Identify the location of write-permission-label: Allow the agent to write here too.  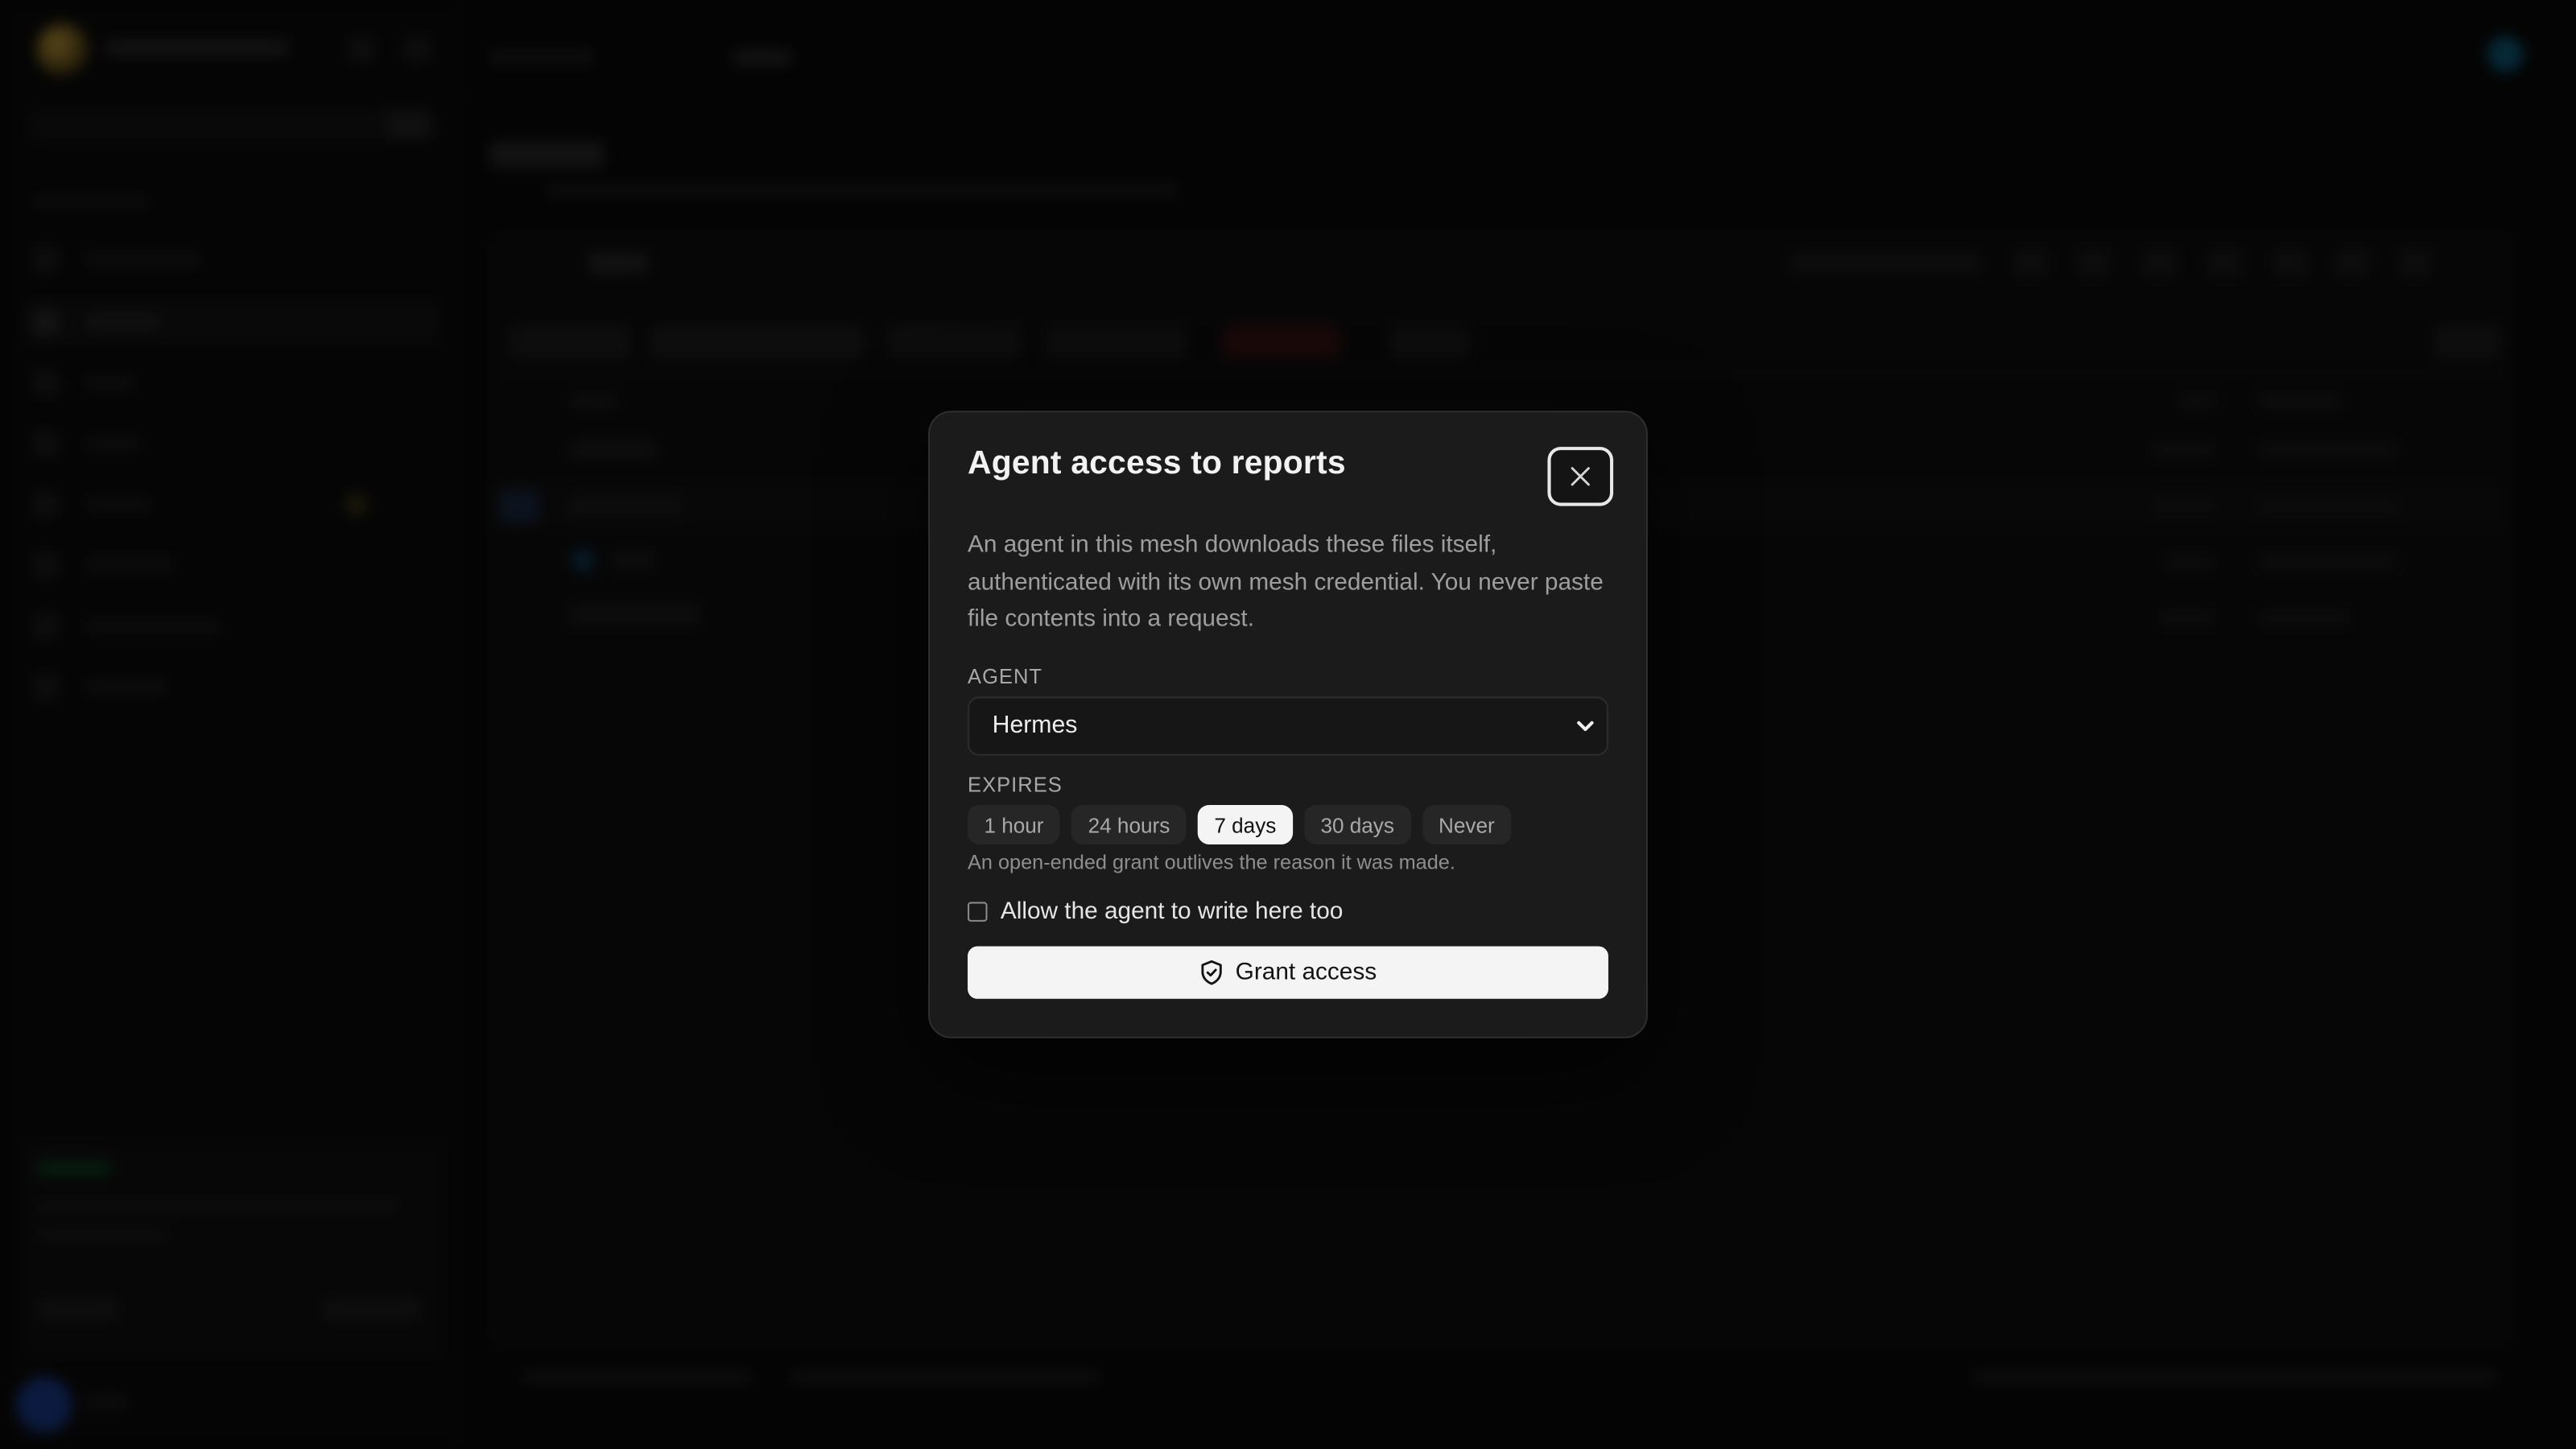
(1172, 911).